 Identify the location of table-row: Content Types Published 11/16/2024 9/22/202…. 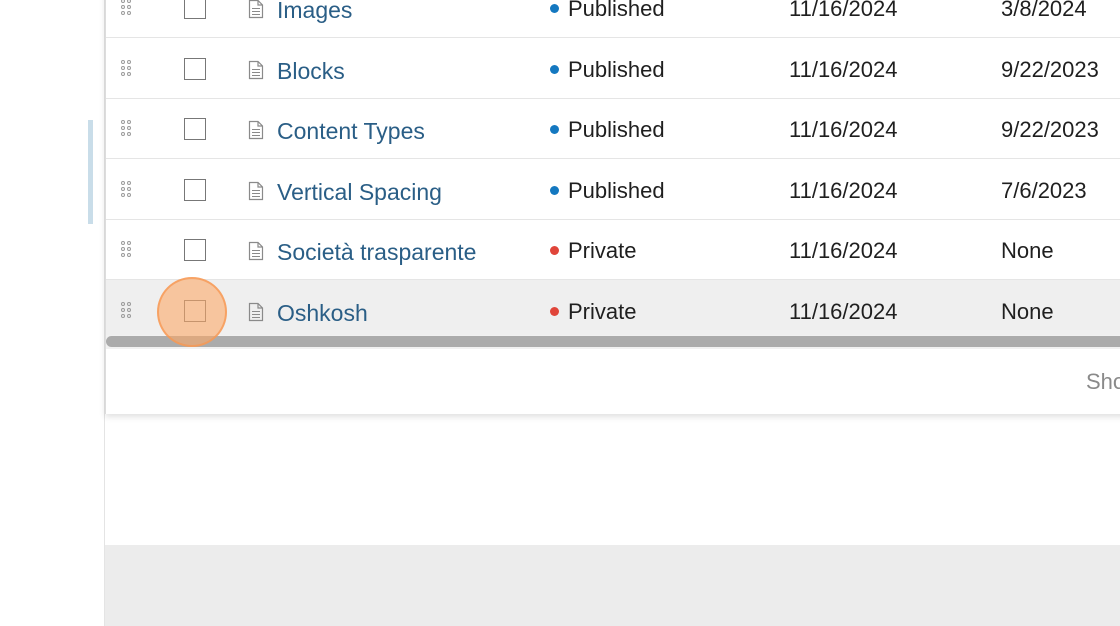
(613, 128).